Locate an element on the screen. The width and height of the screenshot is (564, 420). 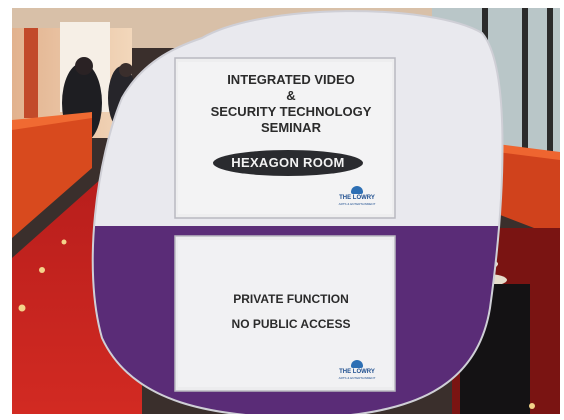
lowry-logo-lower: THE LOWRY ARTS & ENTERTAINMENT is located at coordinates (357, 370).